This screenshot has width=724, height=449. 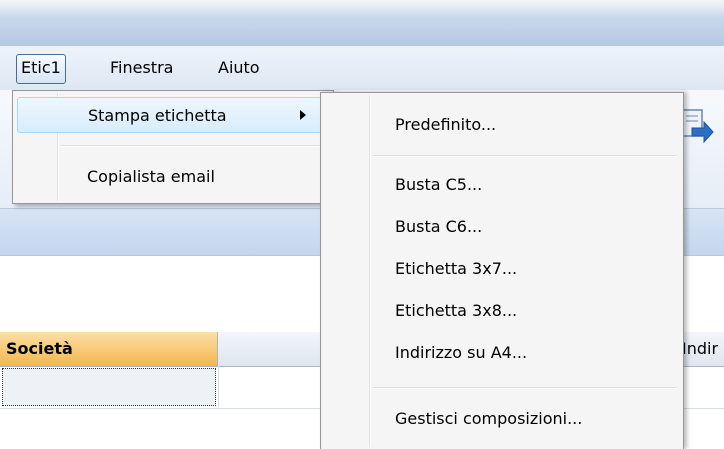 I want to click on selected-cell, so click(x=109, y=387).